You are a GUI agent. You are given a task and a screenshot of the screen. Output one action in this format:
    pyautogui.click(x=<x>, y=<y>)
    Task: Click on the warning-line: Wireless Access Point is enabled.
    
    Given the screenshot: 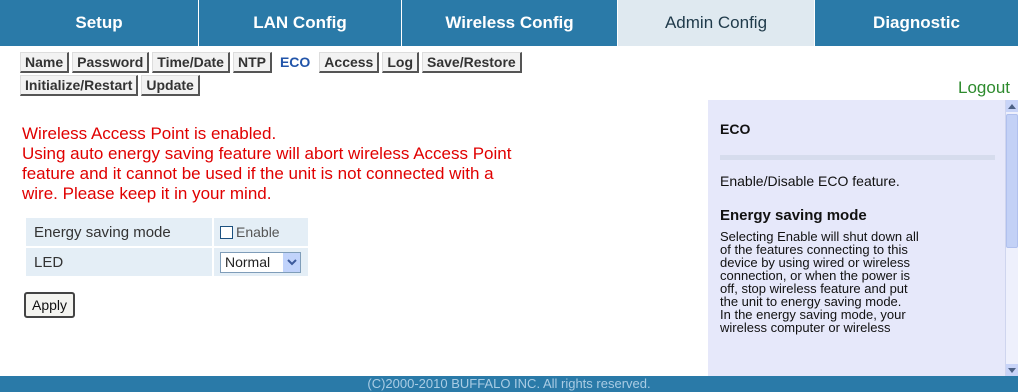 What is the action you would take?
    pyautogui.click(x=149, y=133)
    